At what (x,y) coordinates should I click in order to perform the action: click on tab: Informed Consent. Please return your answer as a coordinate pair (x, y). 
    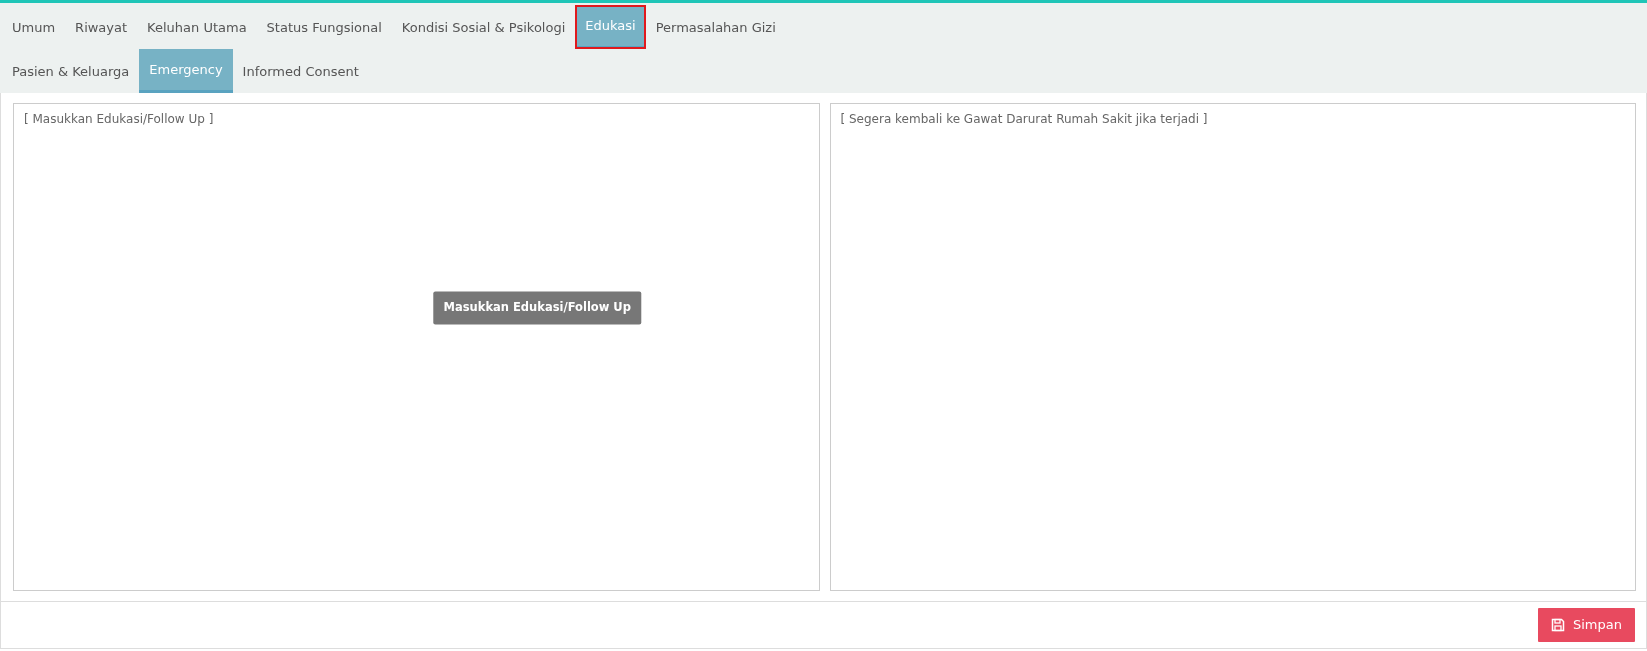
    Looking at the image, I should click on (300, 71).